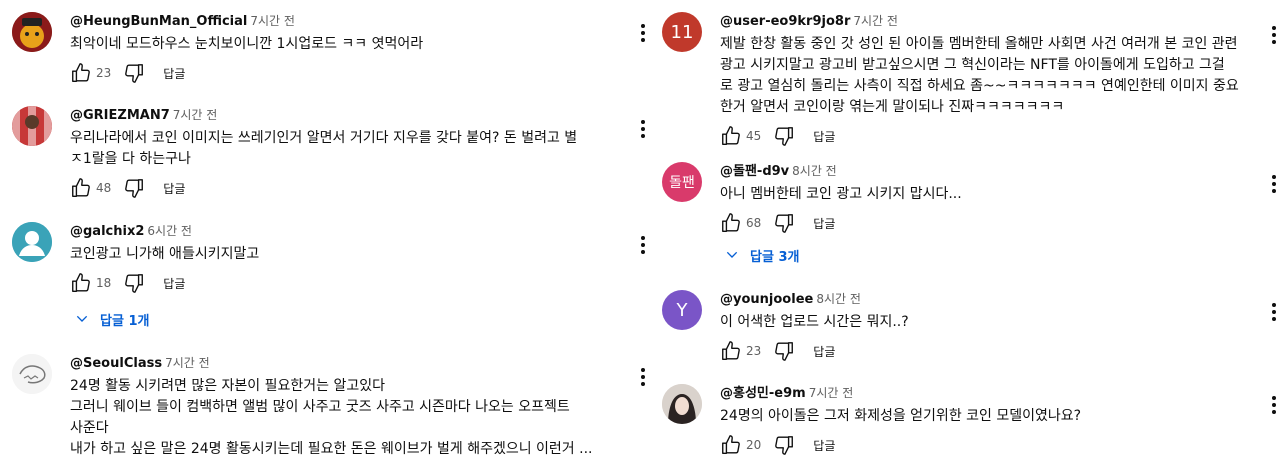 Image resolution: width=1280 pixels, height=466 pixels. What do you see at coordinates (107, 231) in the screenshot?
I see `comment-author: @galchix2` at bounding box center [107, 231].